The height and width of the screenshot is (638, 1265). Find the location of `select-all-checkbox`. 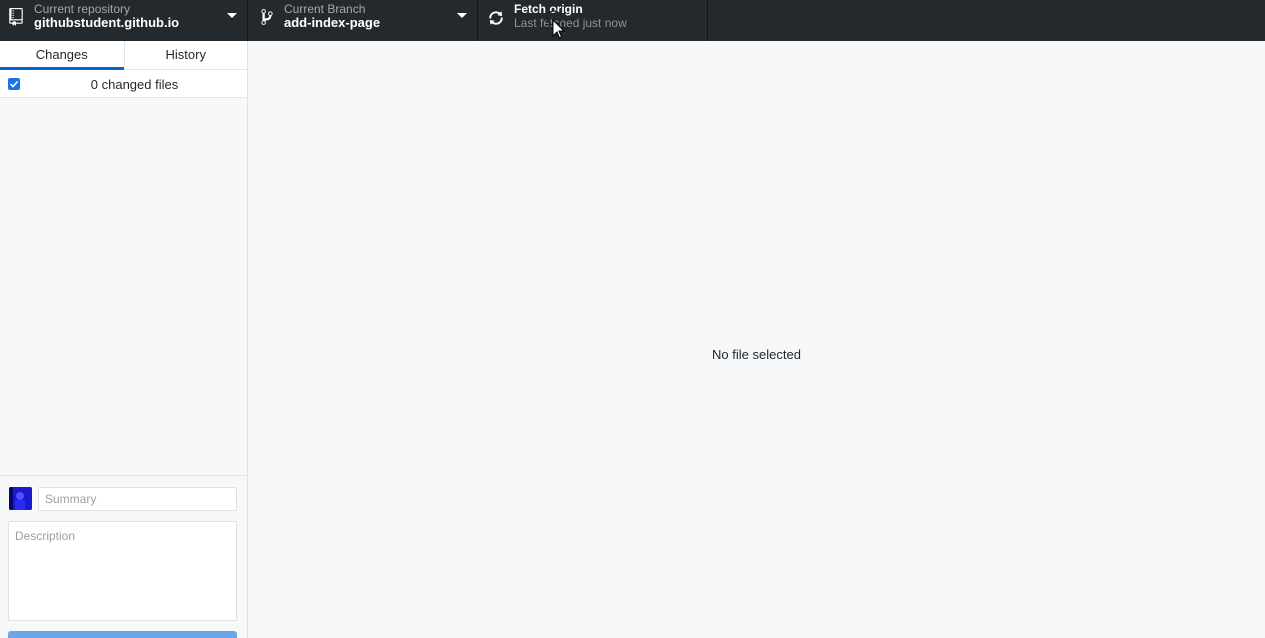

select-all-checkbox is located at coordinates (14, 84).